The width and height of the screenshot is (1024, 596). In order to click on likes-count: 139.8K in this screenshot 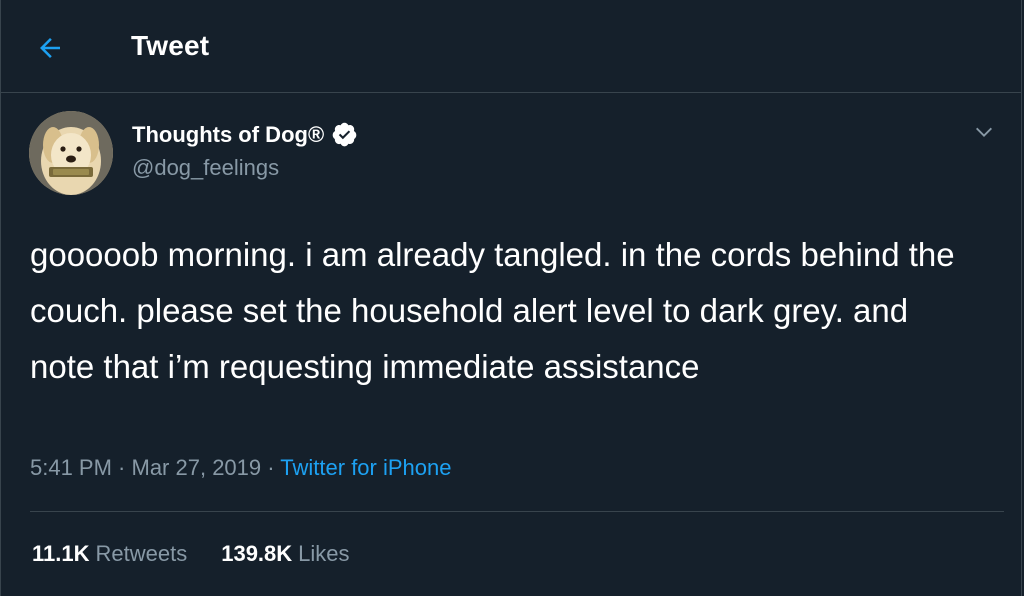, I will do `click(257, 553)`.